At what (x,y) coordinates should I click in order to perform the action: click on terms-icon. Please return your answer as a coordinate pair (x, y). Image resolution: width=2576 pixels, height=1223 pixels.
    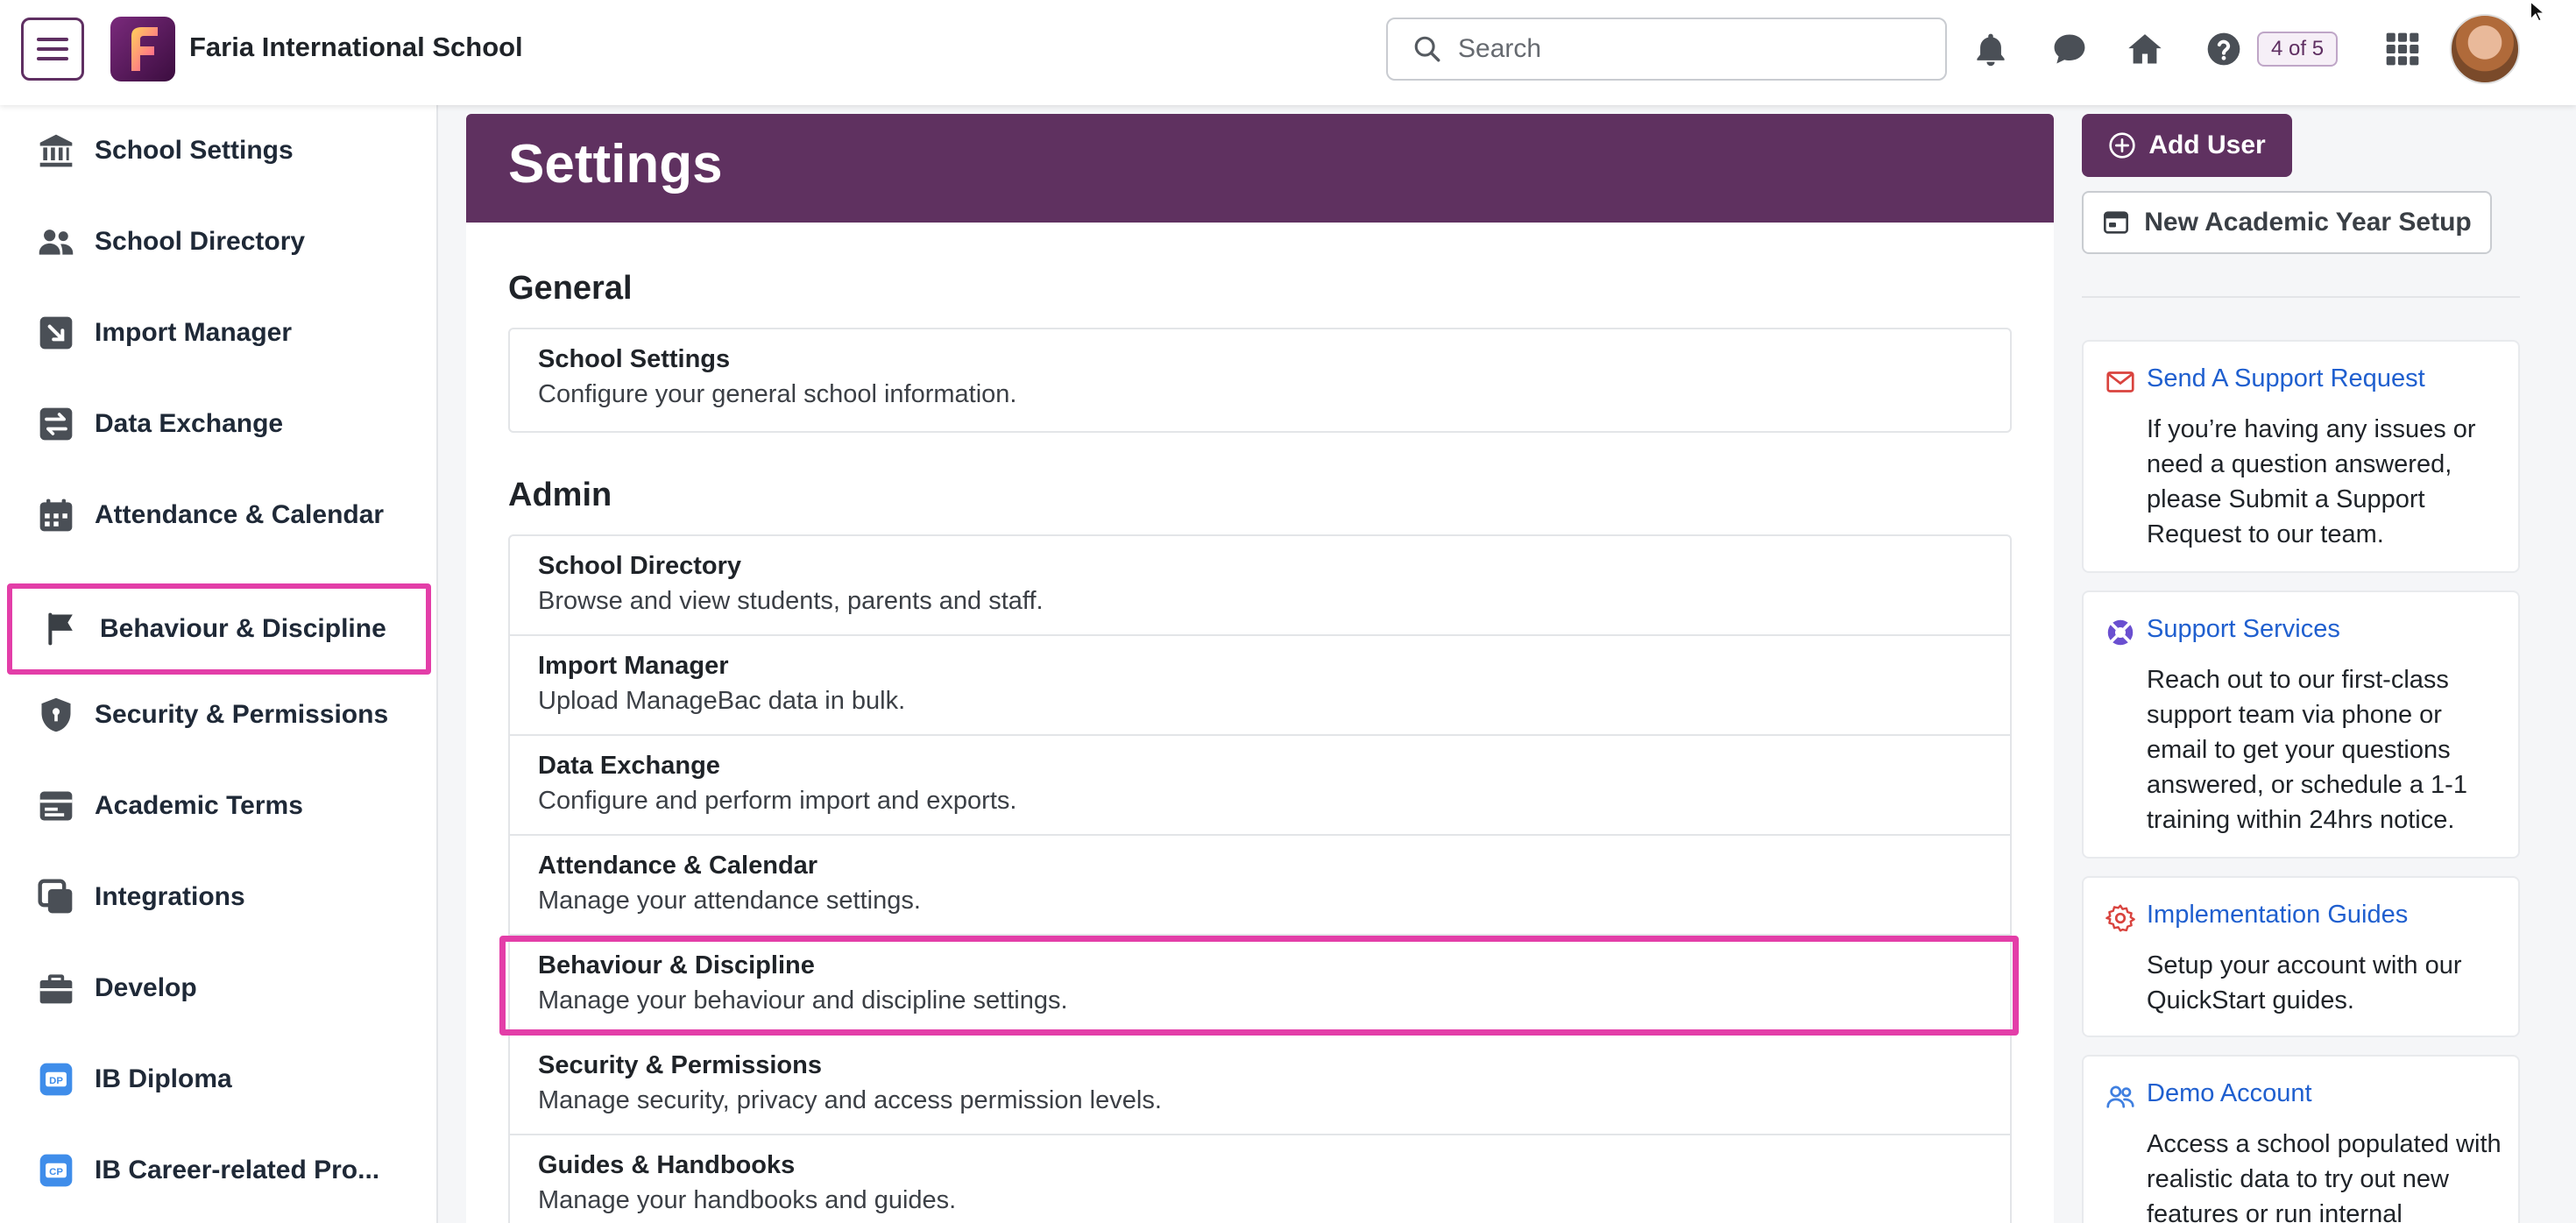
    Looking at the image, I should click on (56, 806).